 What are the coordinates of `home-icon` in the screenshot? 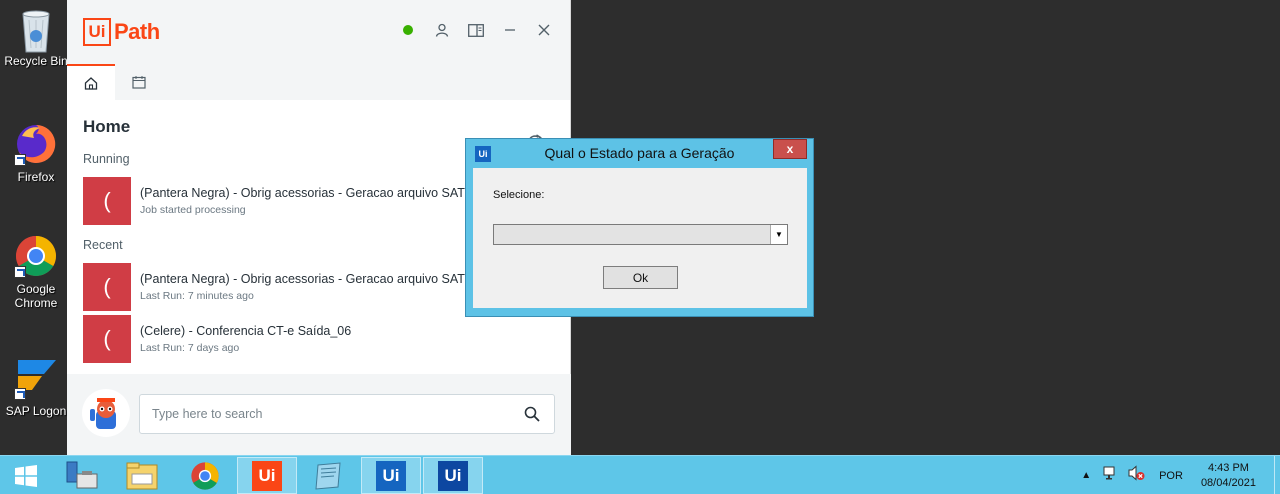 It's located at (91, 83).